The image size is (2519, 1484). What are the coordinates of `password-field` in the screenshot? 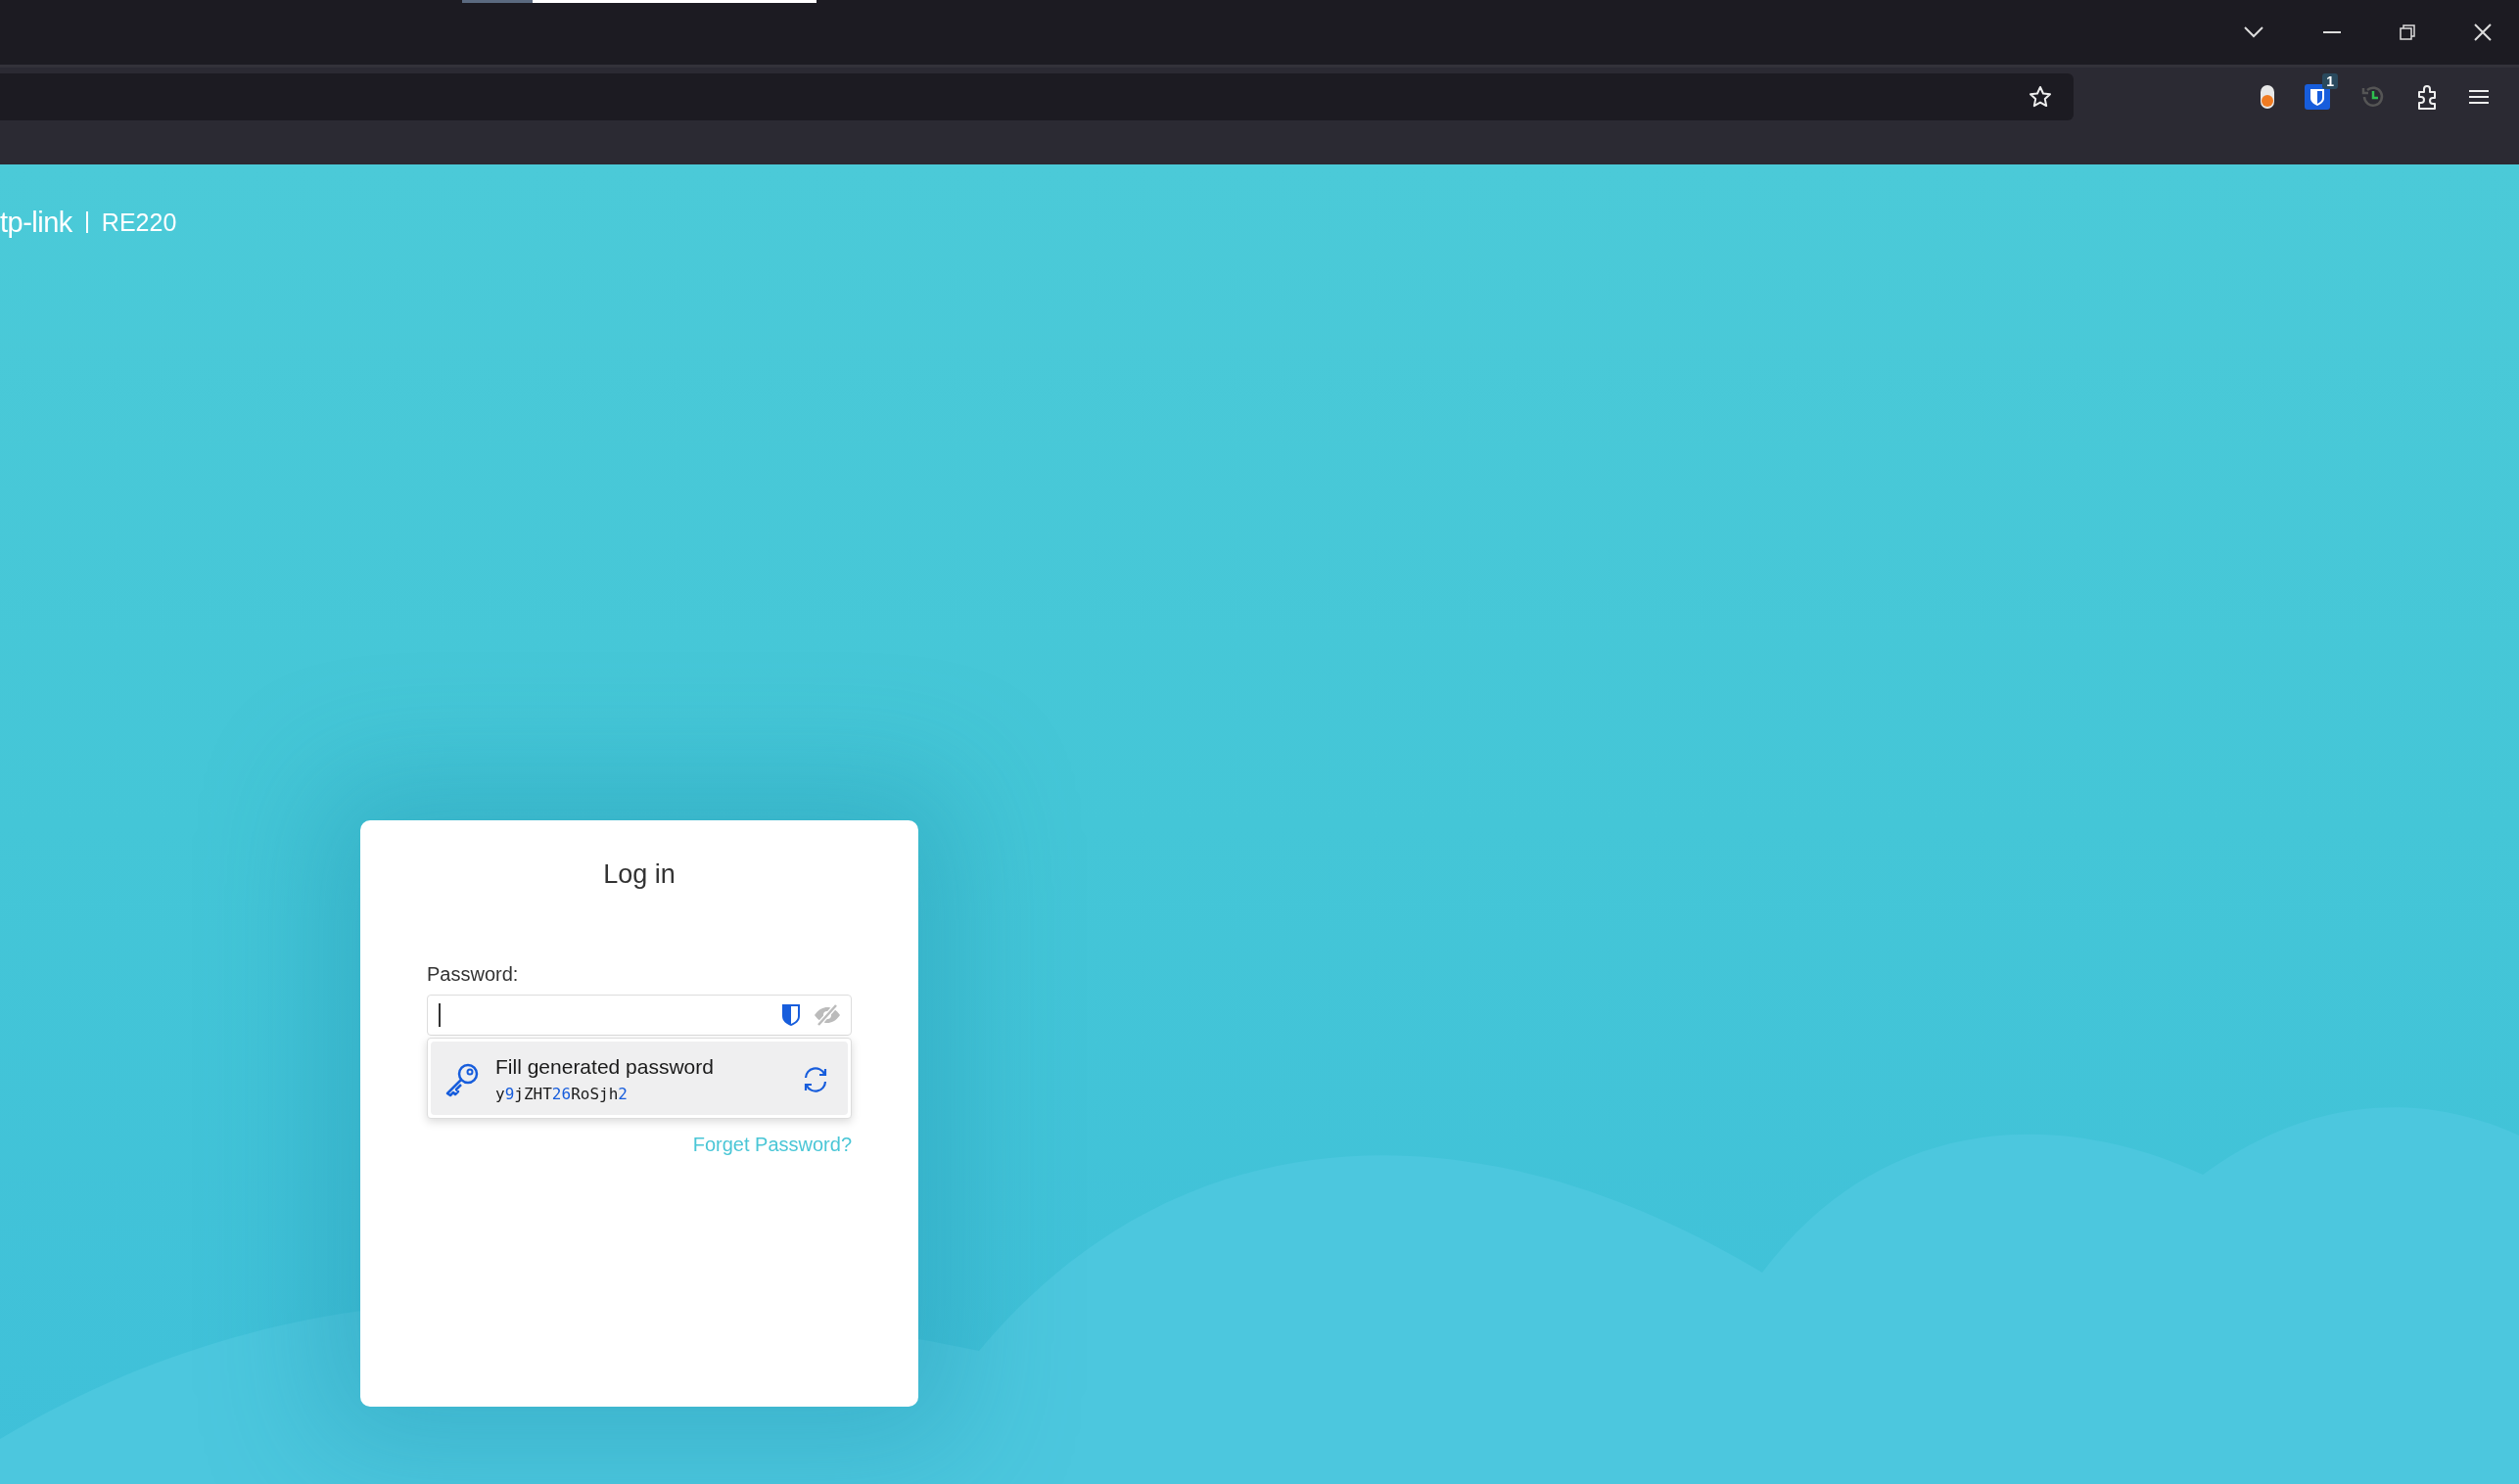 It's located at (639, 1015).